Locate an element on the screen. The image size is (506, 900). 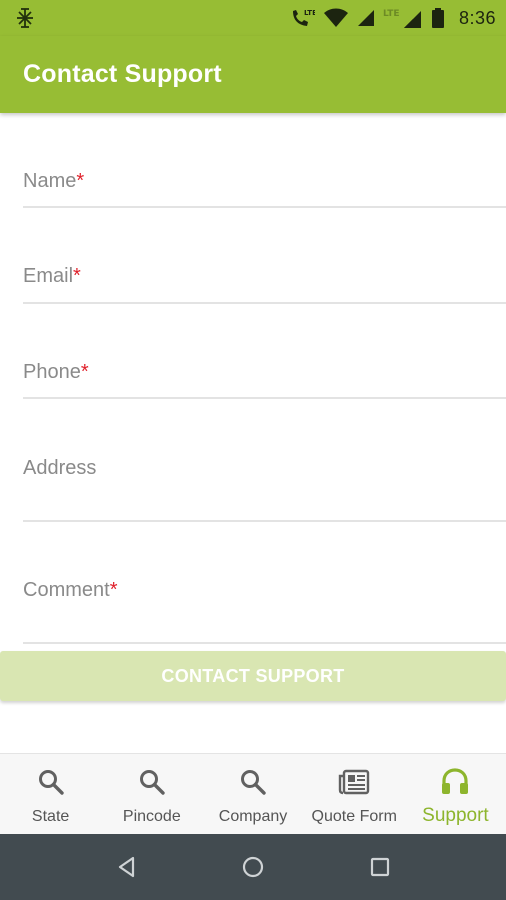
nav-item-company: Company is located at coordinates (252, 794).